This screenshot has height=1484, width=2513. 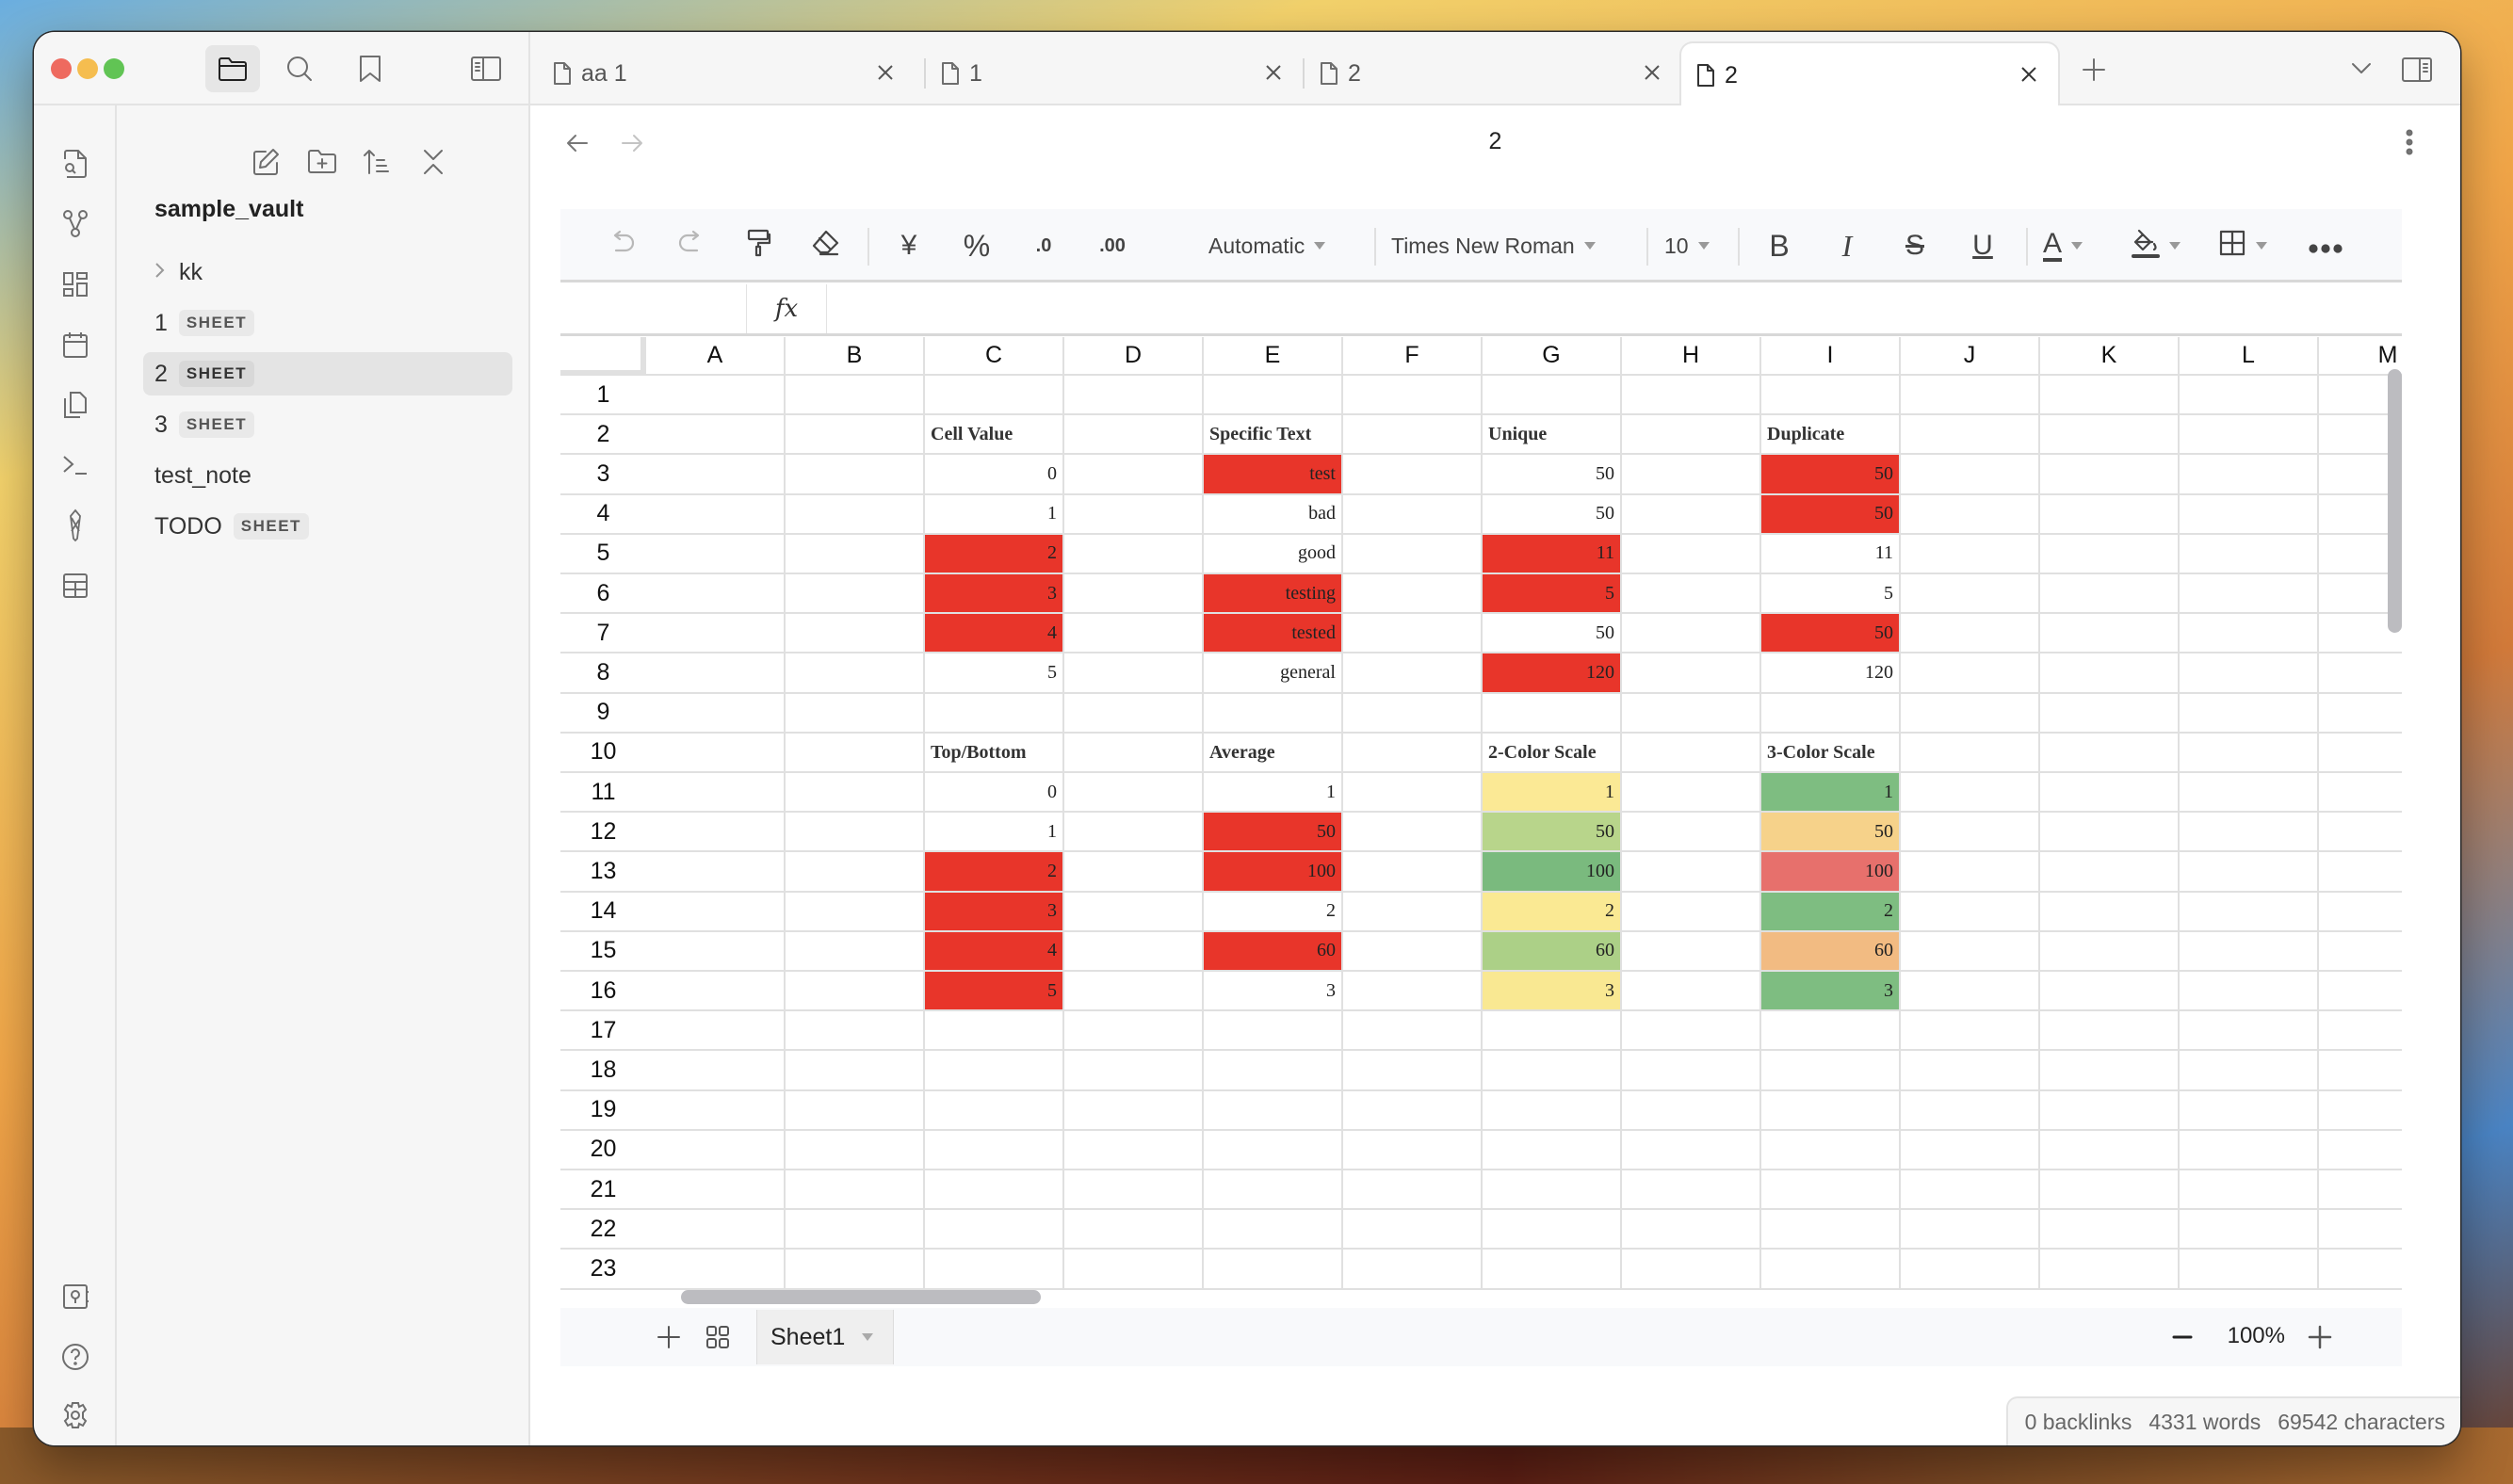 I want to click on cell-k20, so click(x=2110, y=1150).